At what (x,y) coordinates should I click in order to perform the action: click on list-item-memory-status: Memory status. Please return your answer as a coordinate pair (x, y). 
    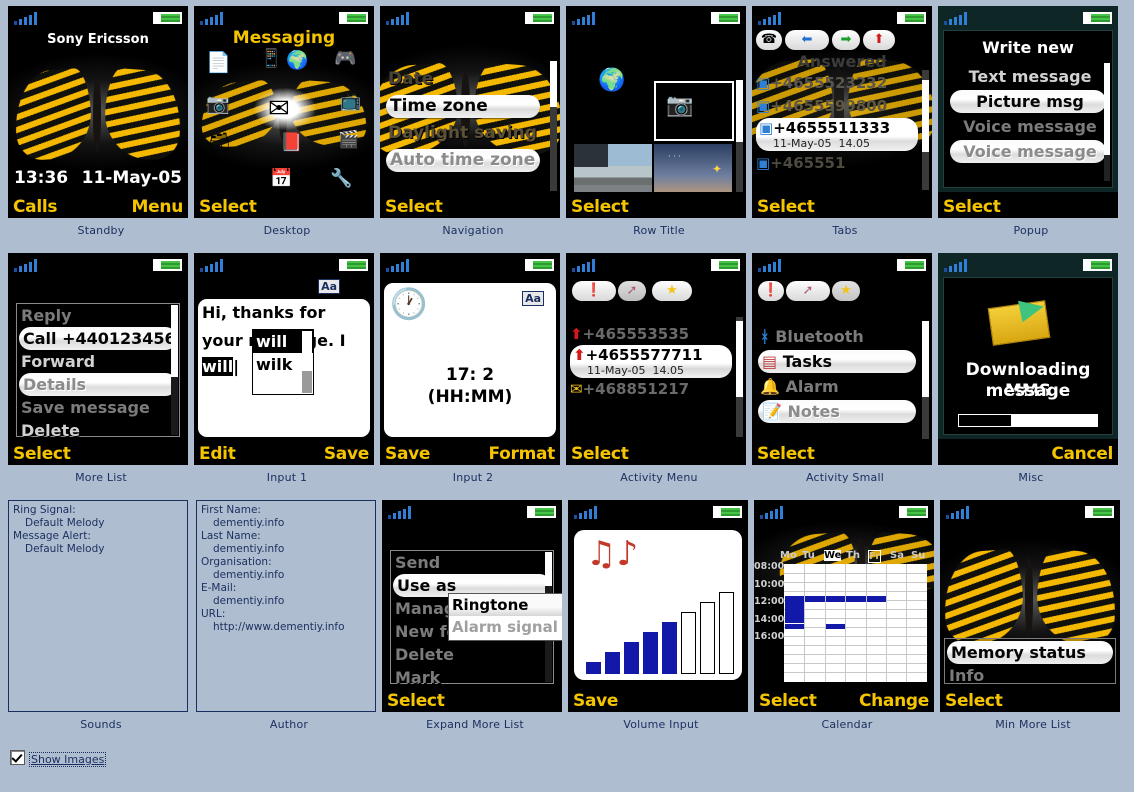
    Looking at the image, I should click on (1030, 652).